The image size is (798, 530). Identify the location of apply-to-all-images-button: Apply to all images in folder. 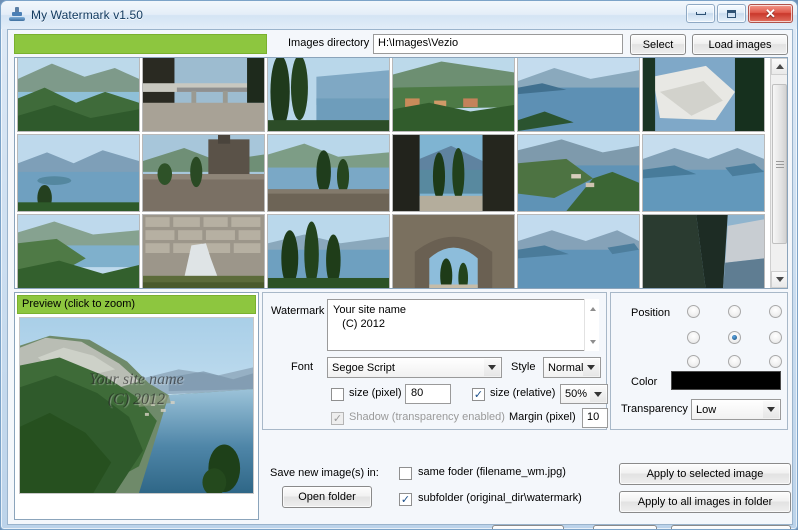
(705, 502).